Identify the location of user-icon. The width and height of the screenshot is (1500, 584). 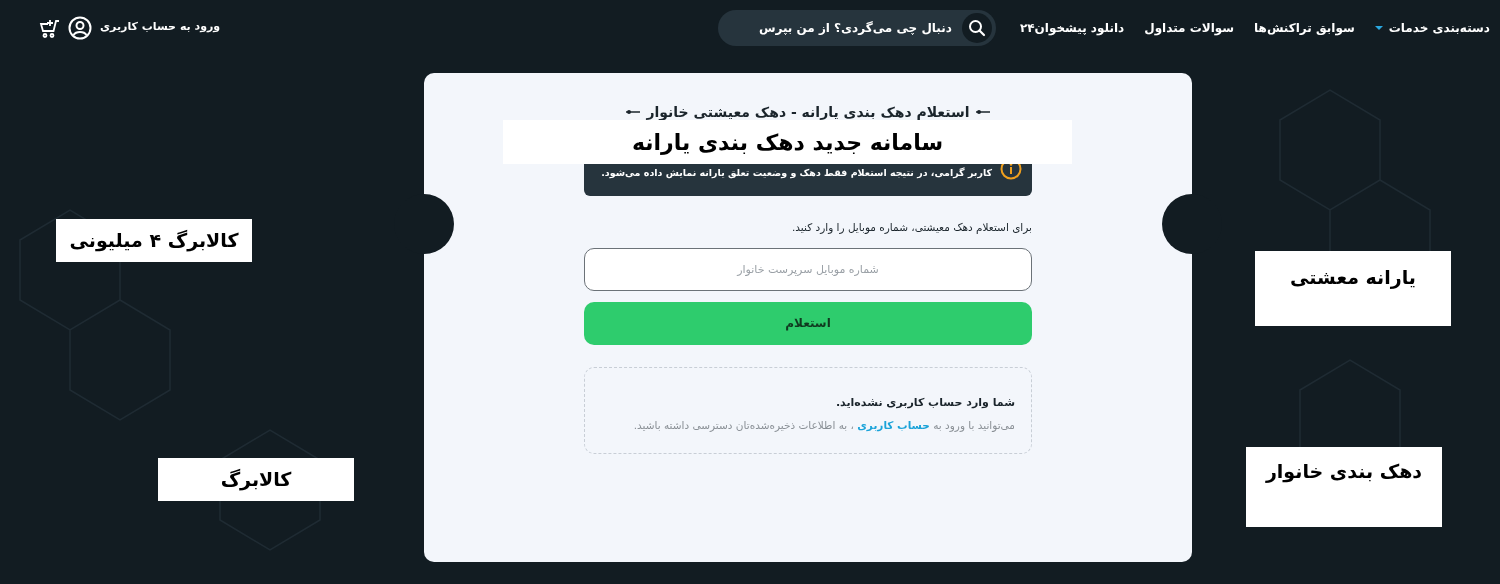
(80, 27).